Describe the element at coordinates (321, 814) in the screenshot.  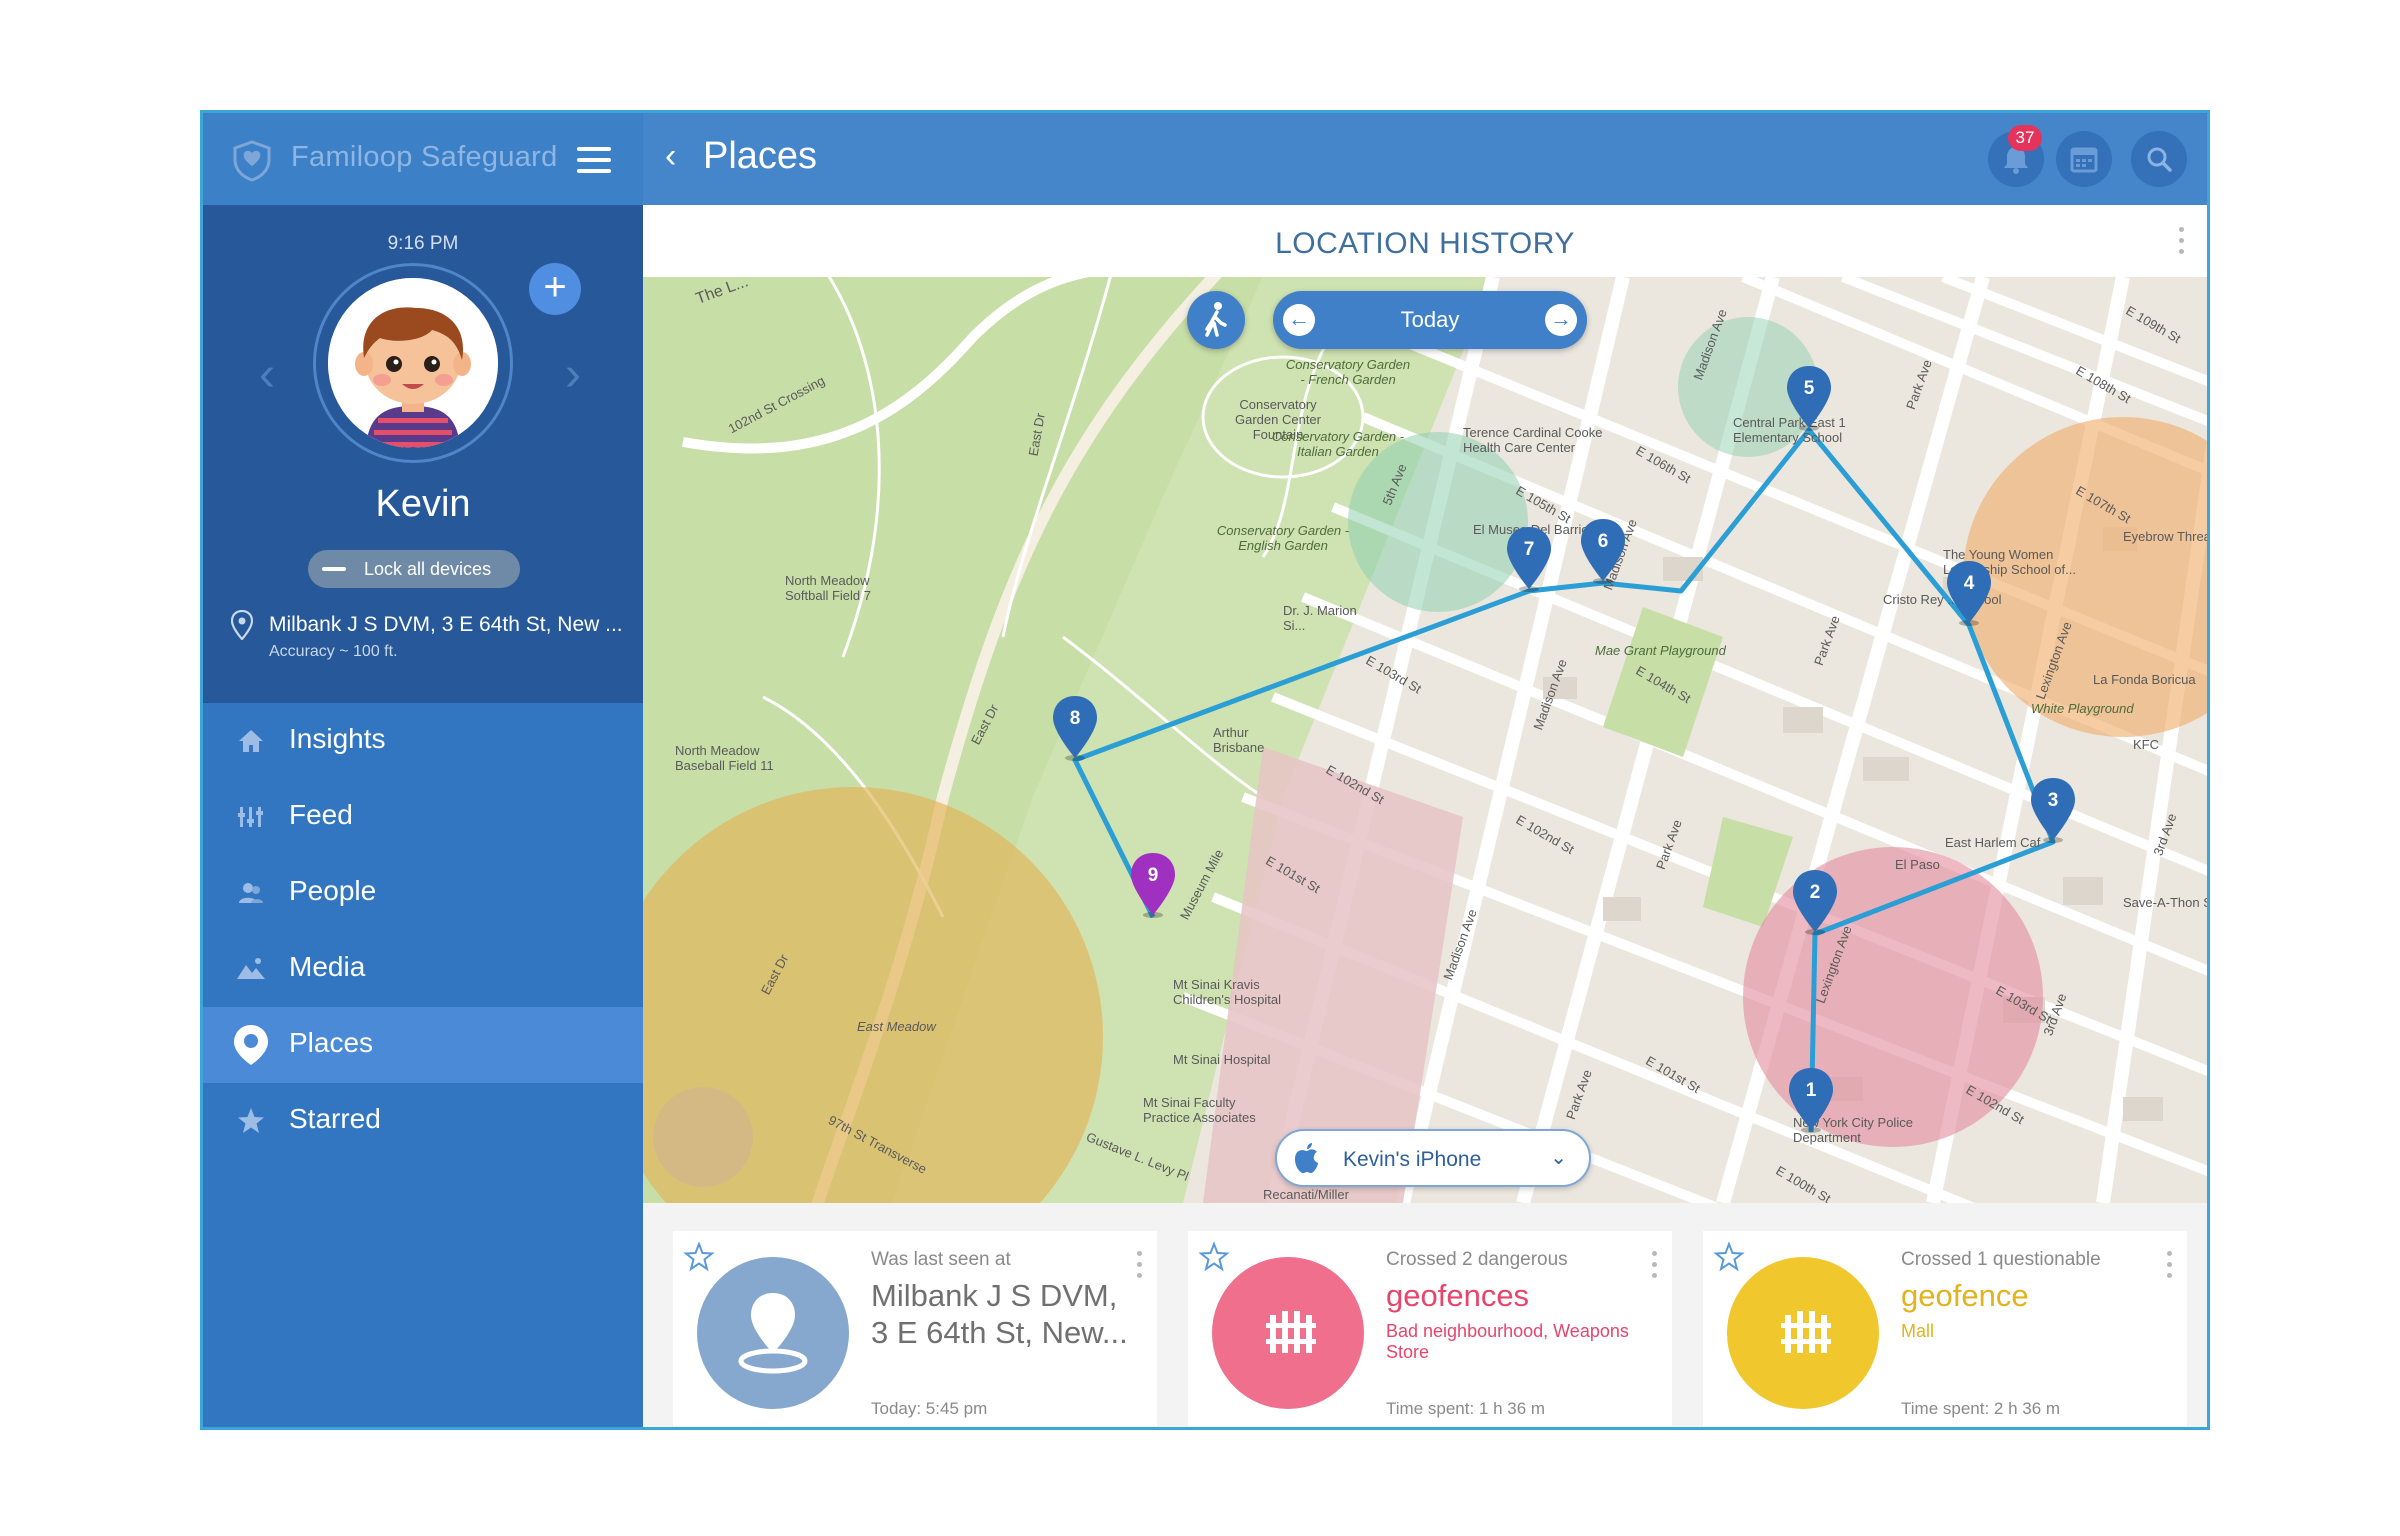
I see `sidebar-item-label: Feed` at that location.